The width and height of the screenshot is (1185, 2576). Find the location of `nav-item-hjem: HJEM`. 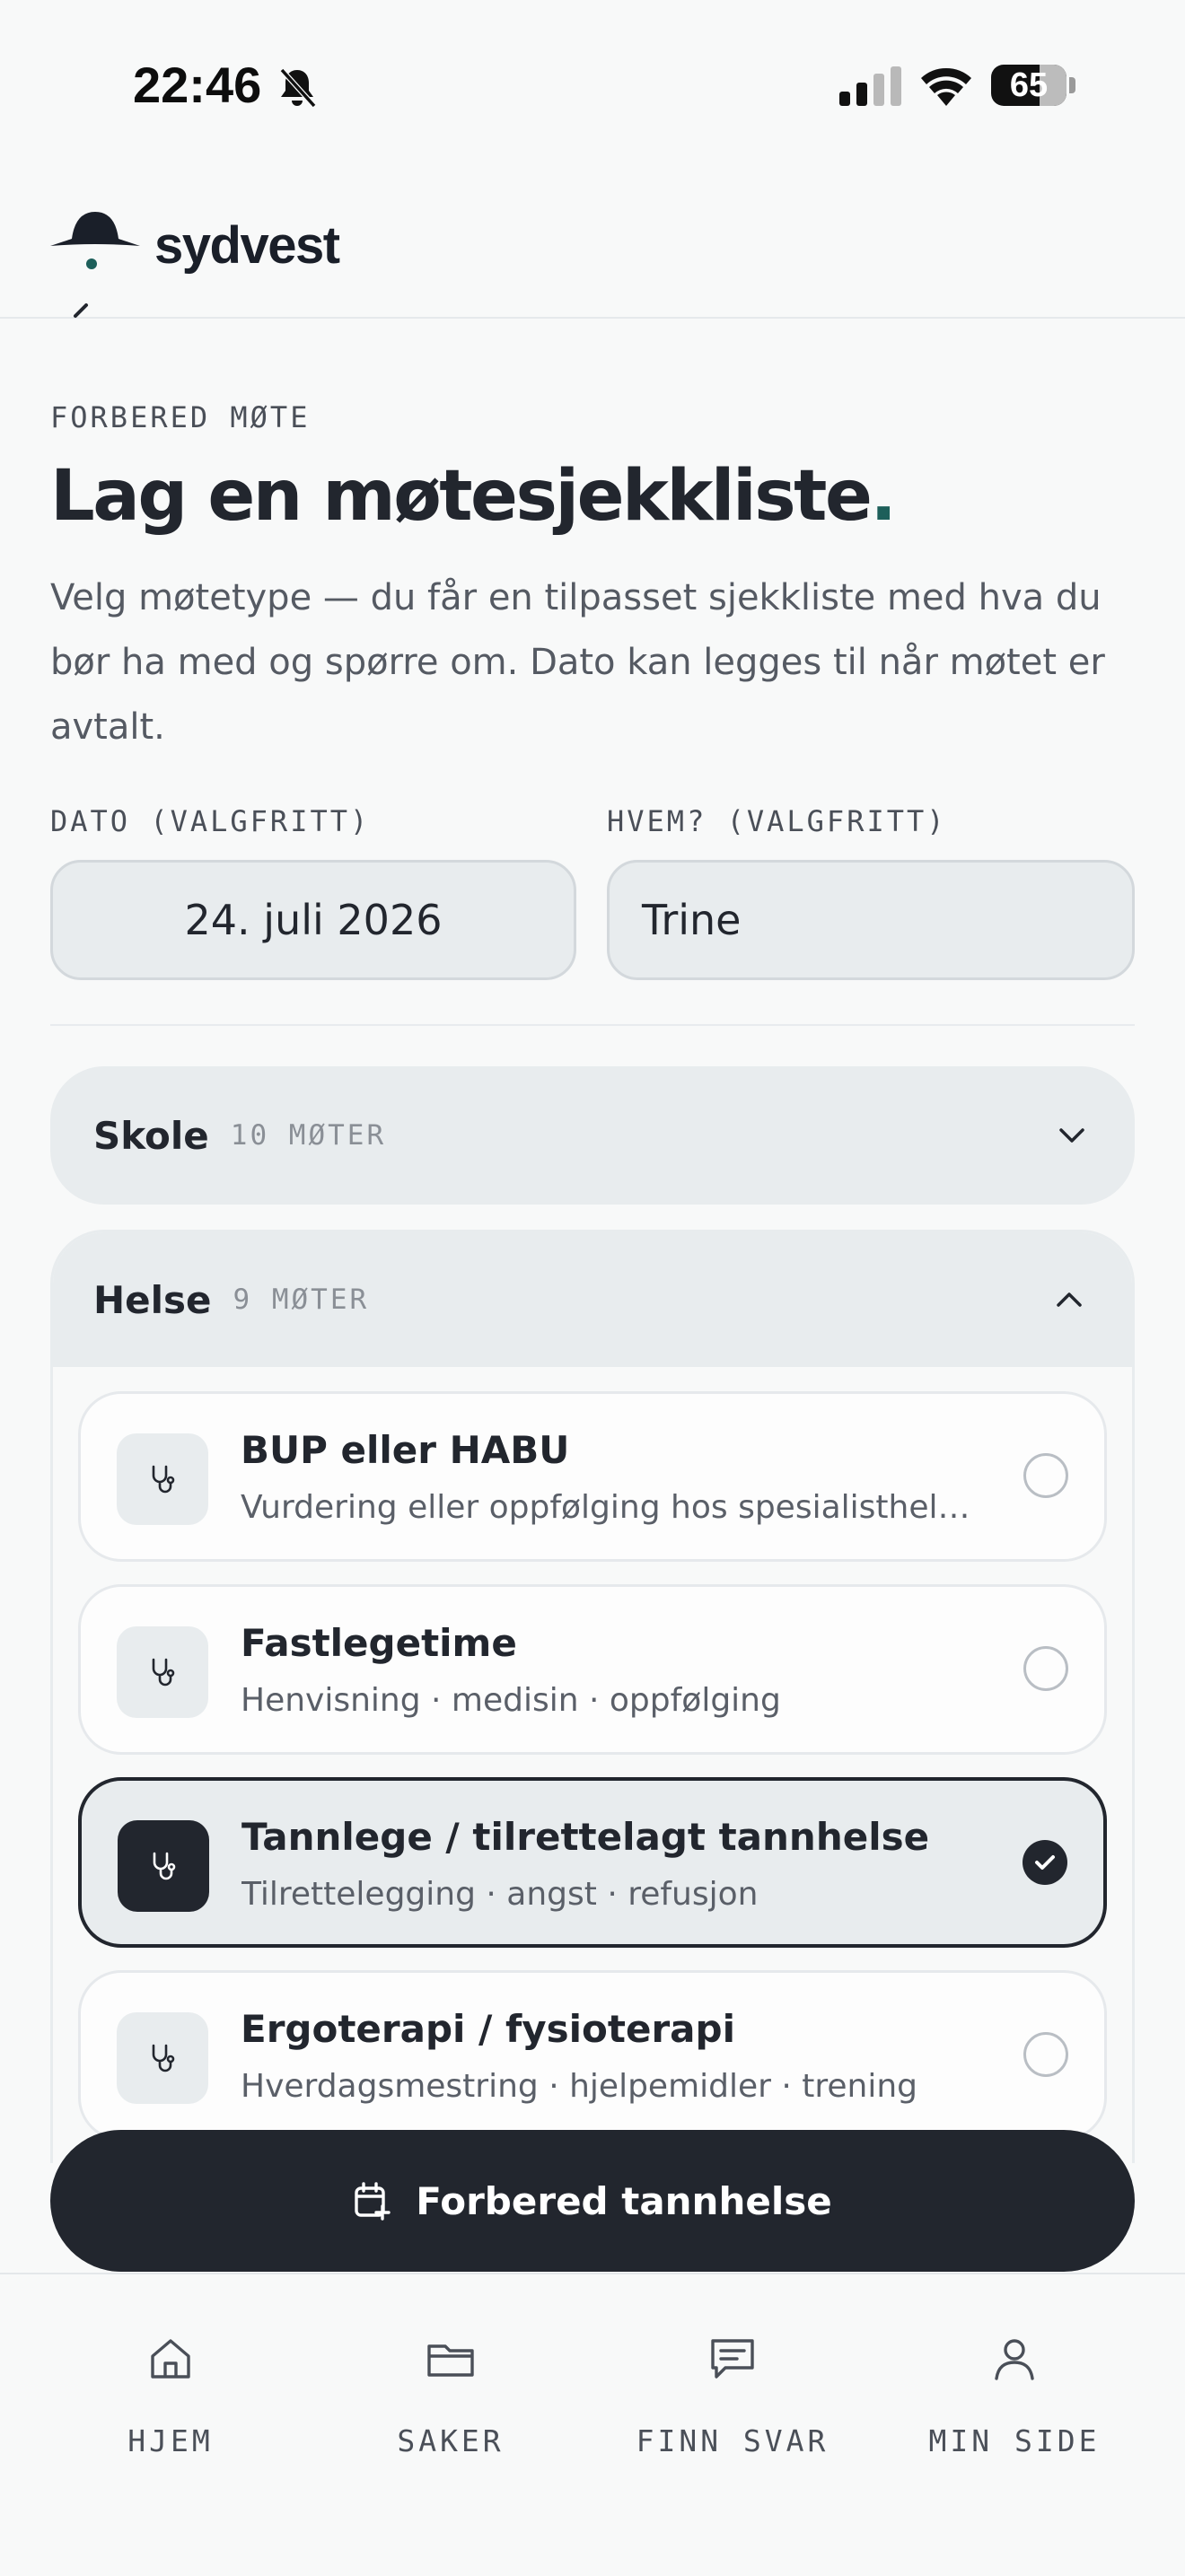

nav-item-hjem: HJEM is located at coordinates (170, 2396).